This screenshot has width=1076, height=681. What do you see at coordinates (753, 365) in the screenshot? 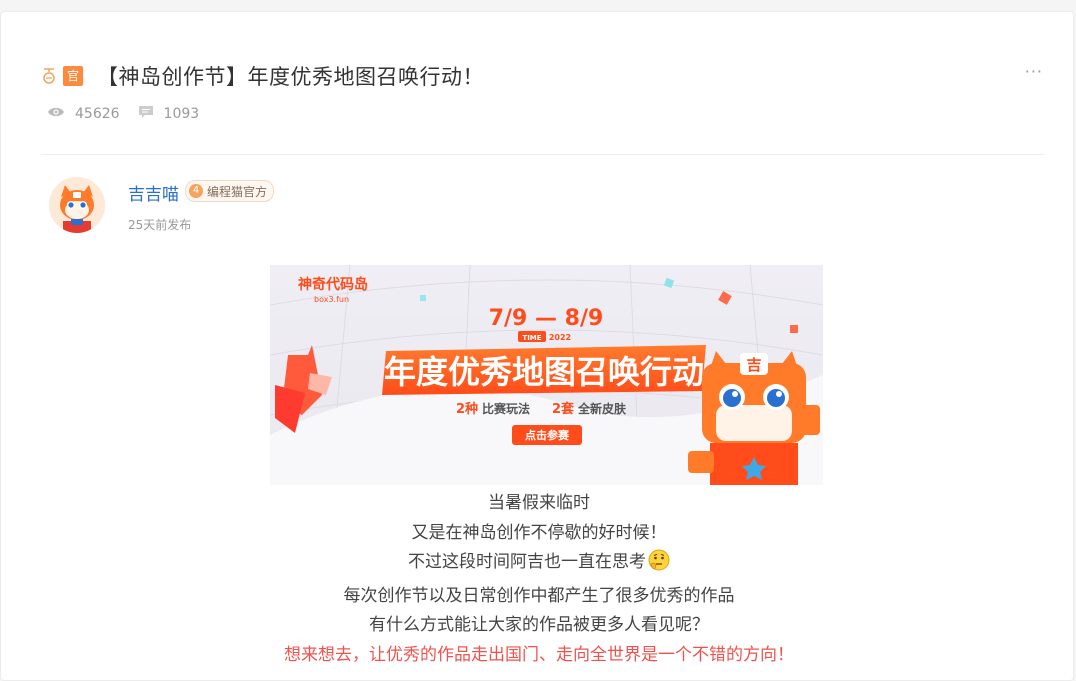
I see `mascot-char: 吉` at bounding box center [753, 365].